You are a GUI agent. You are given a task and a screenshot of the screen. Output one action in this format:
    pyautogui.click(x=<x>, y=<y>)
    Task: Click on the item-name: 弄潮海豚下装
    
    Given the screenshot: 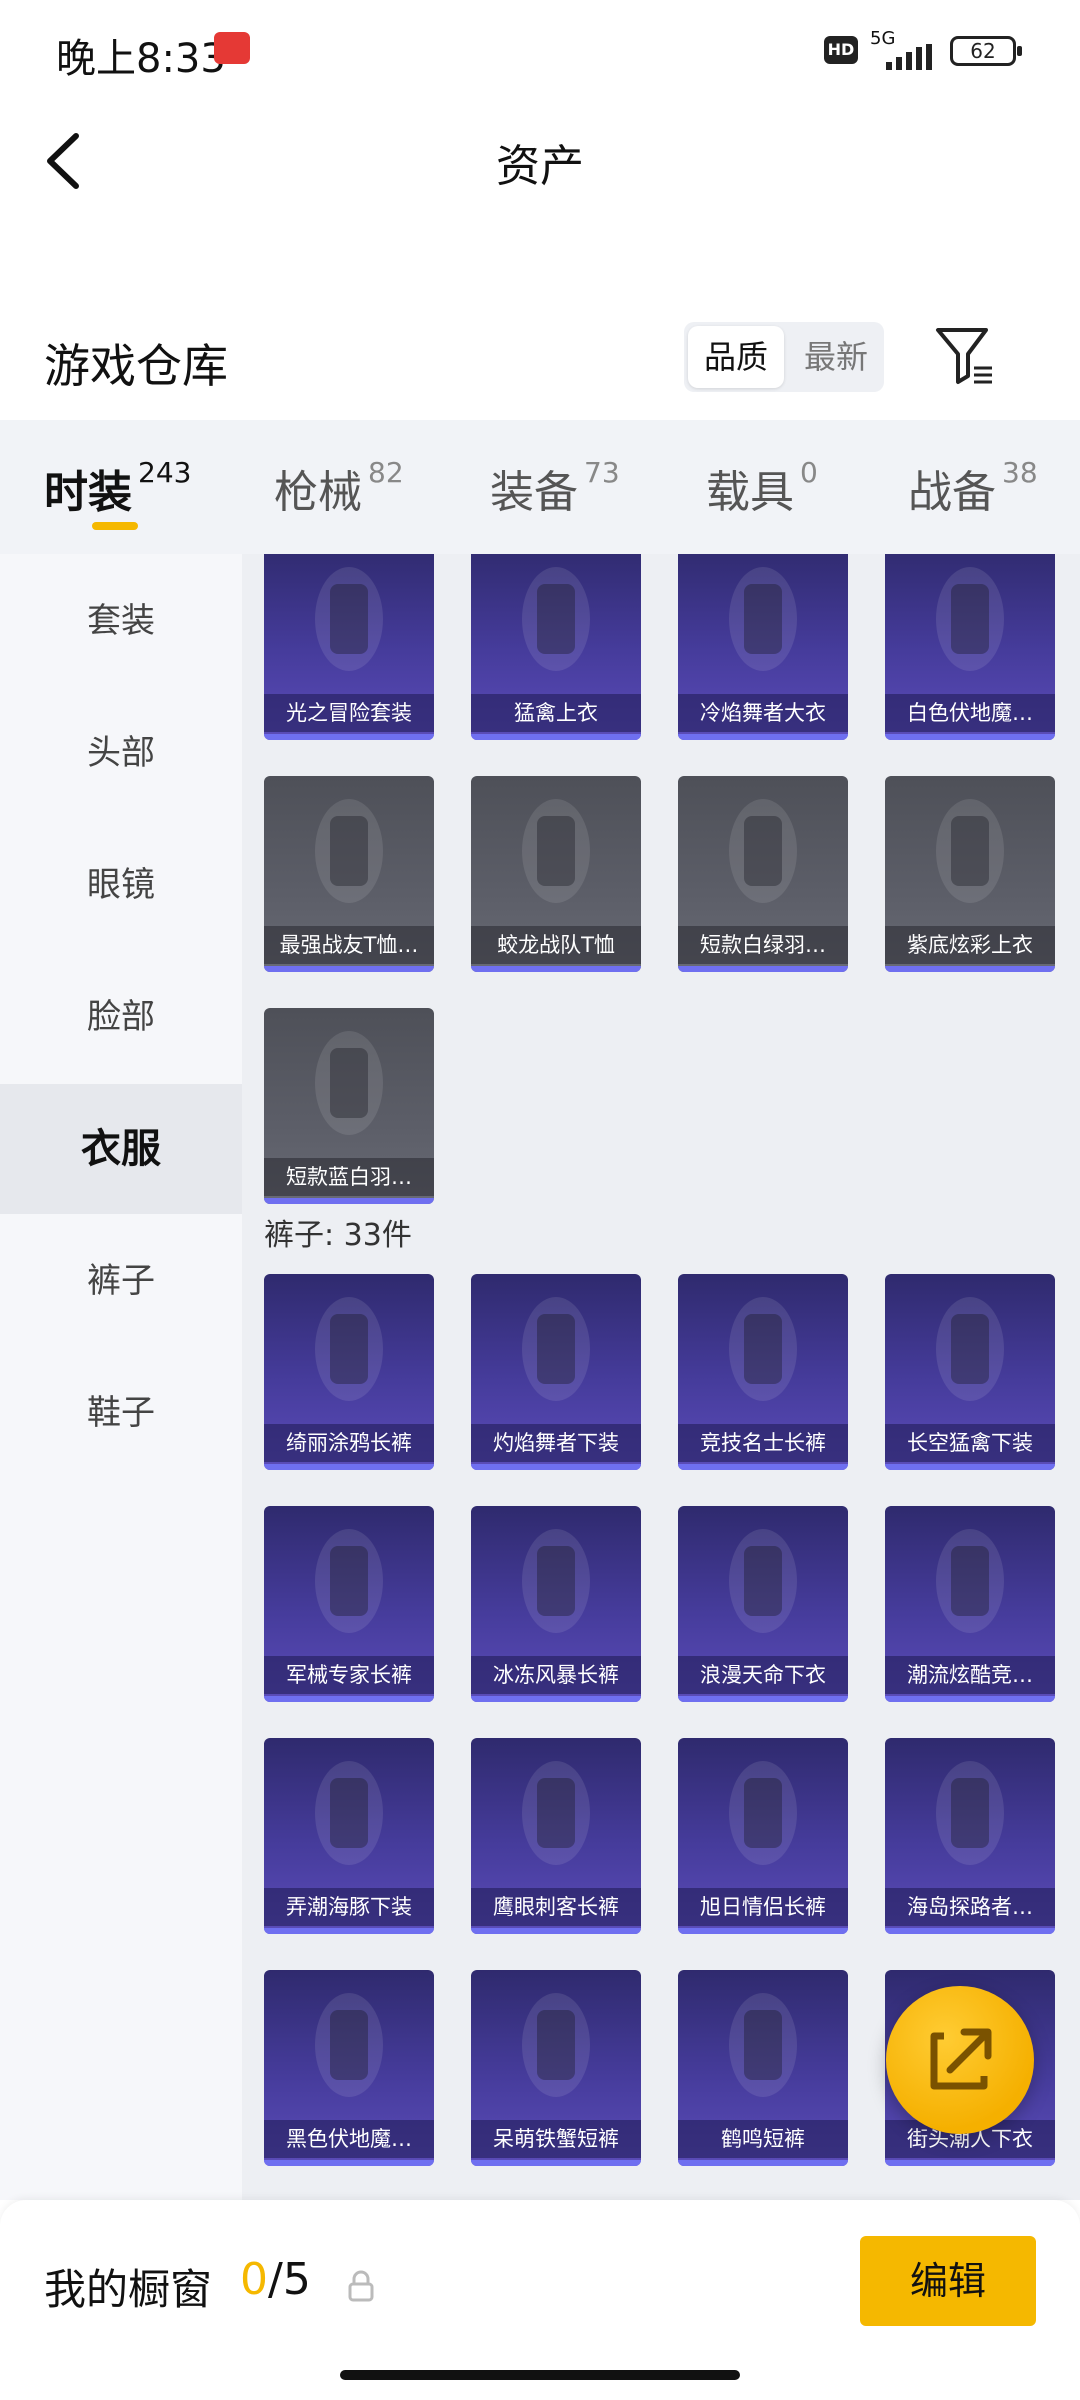 What is the action you would take?
    pyautogui.click(x=349, y=1907)
    